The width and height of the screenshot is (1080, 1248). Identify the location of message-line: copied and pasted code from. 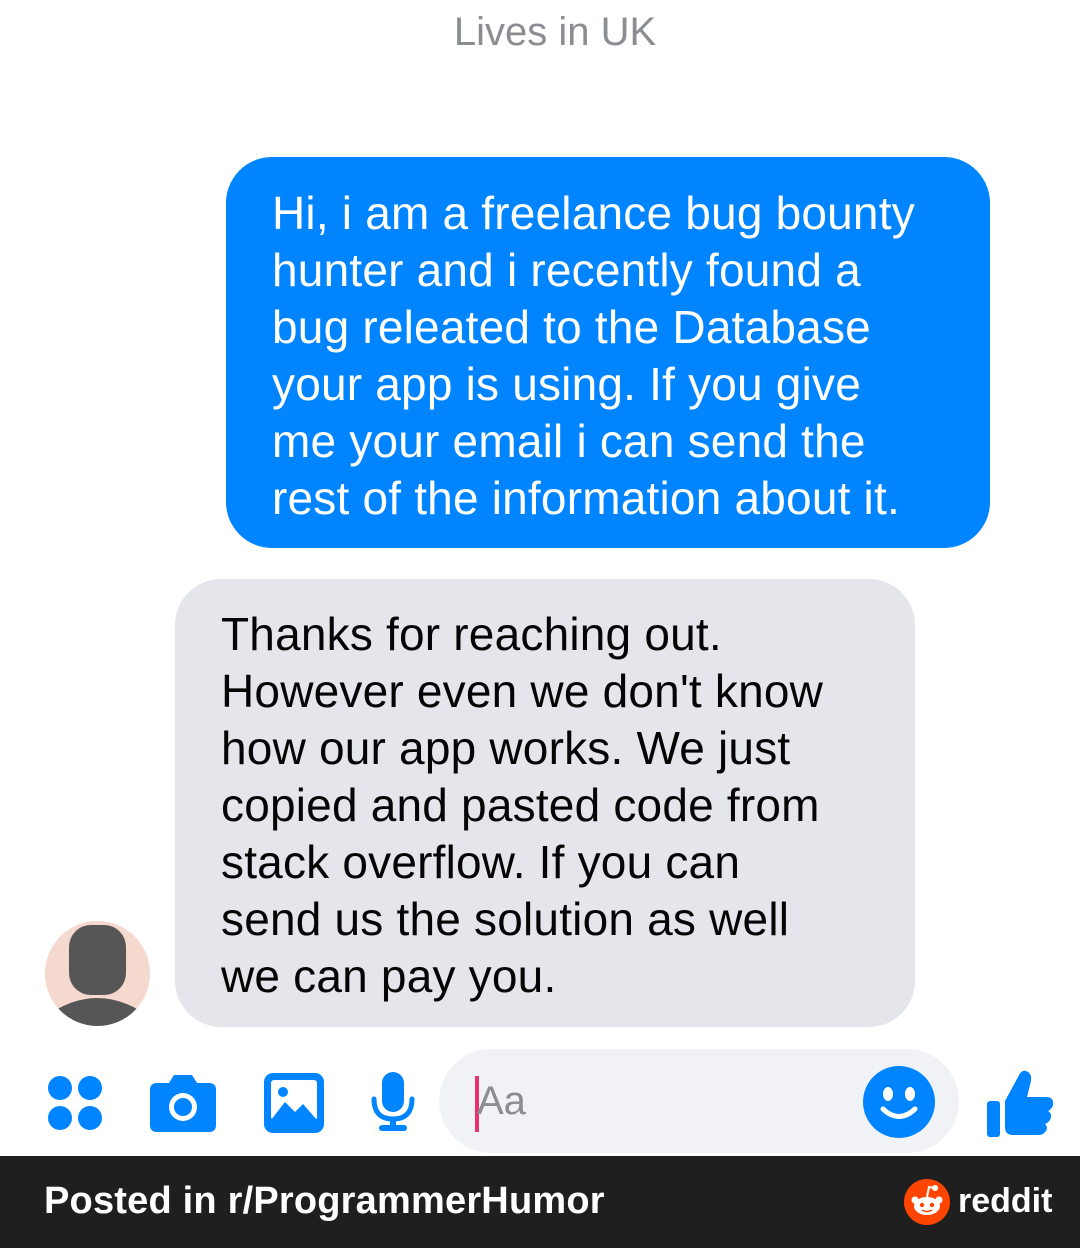
(520, 805).